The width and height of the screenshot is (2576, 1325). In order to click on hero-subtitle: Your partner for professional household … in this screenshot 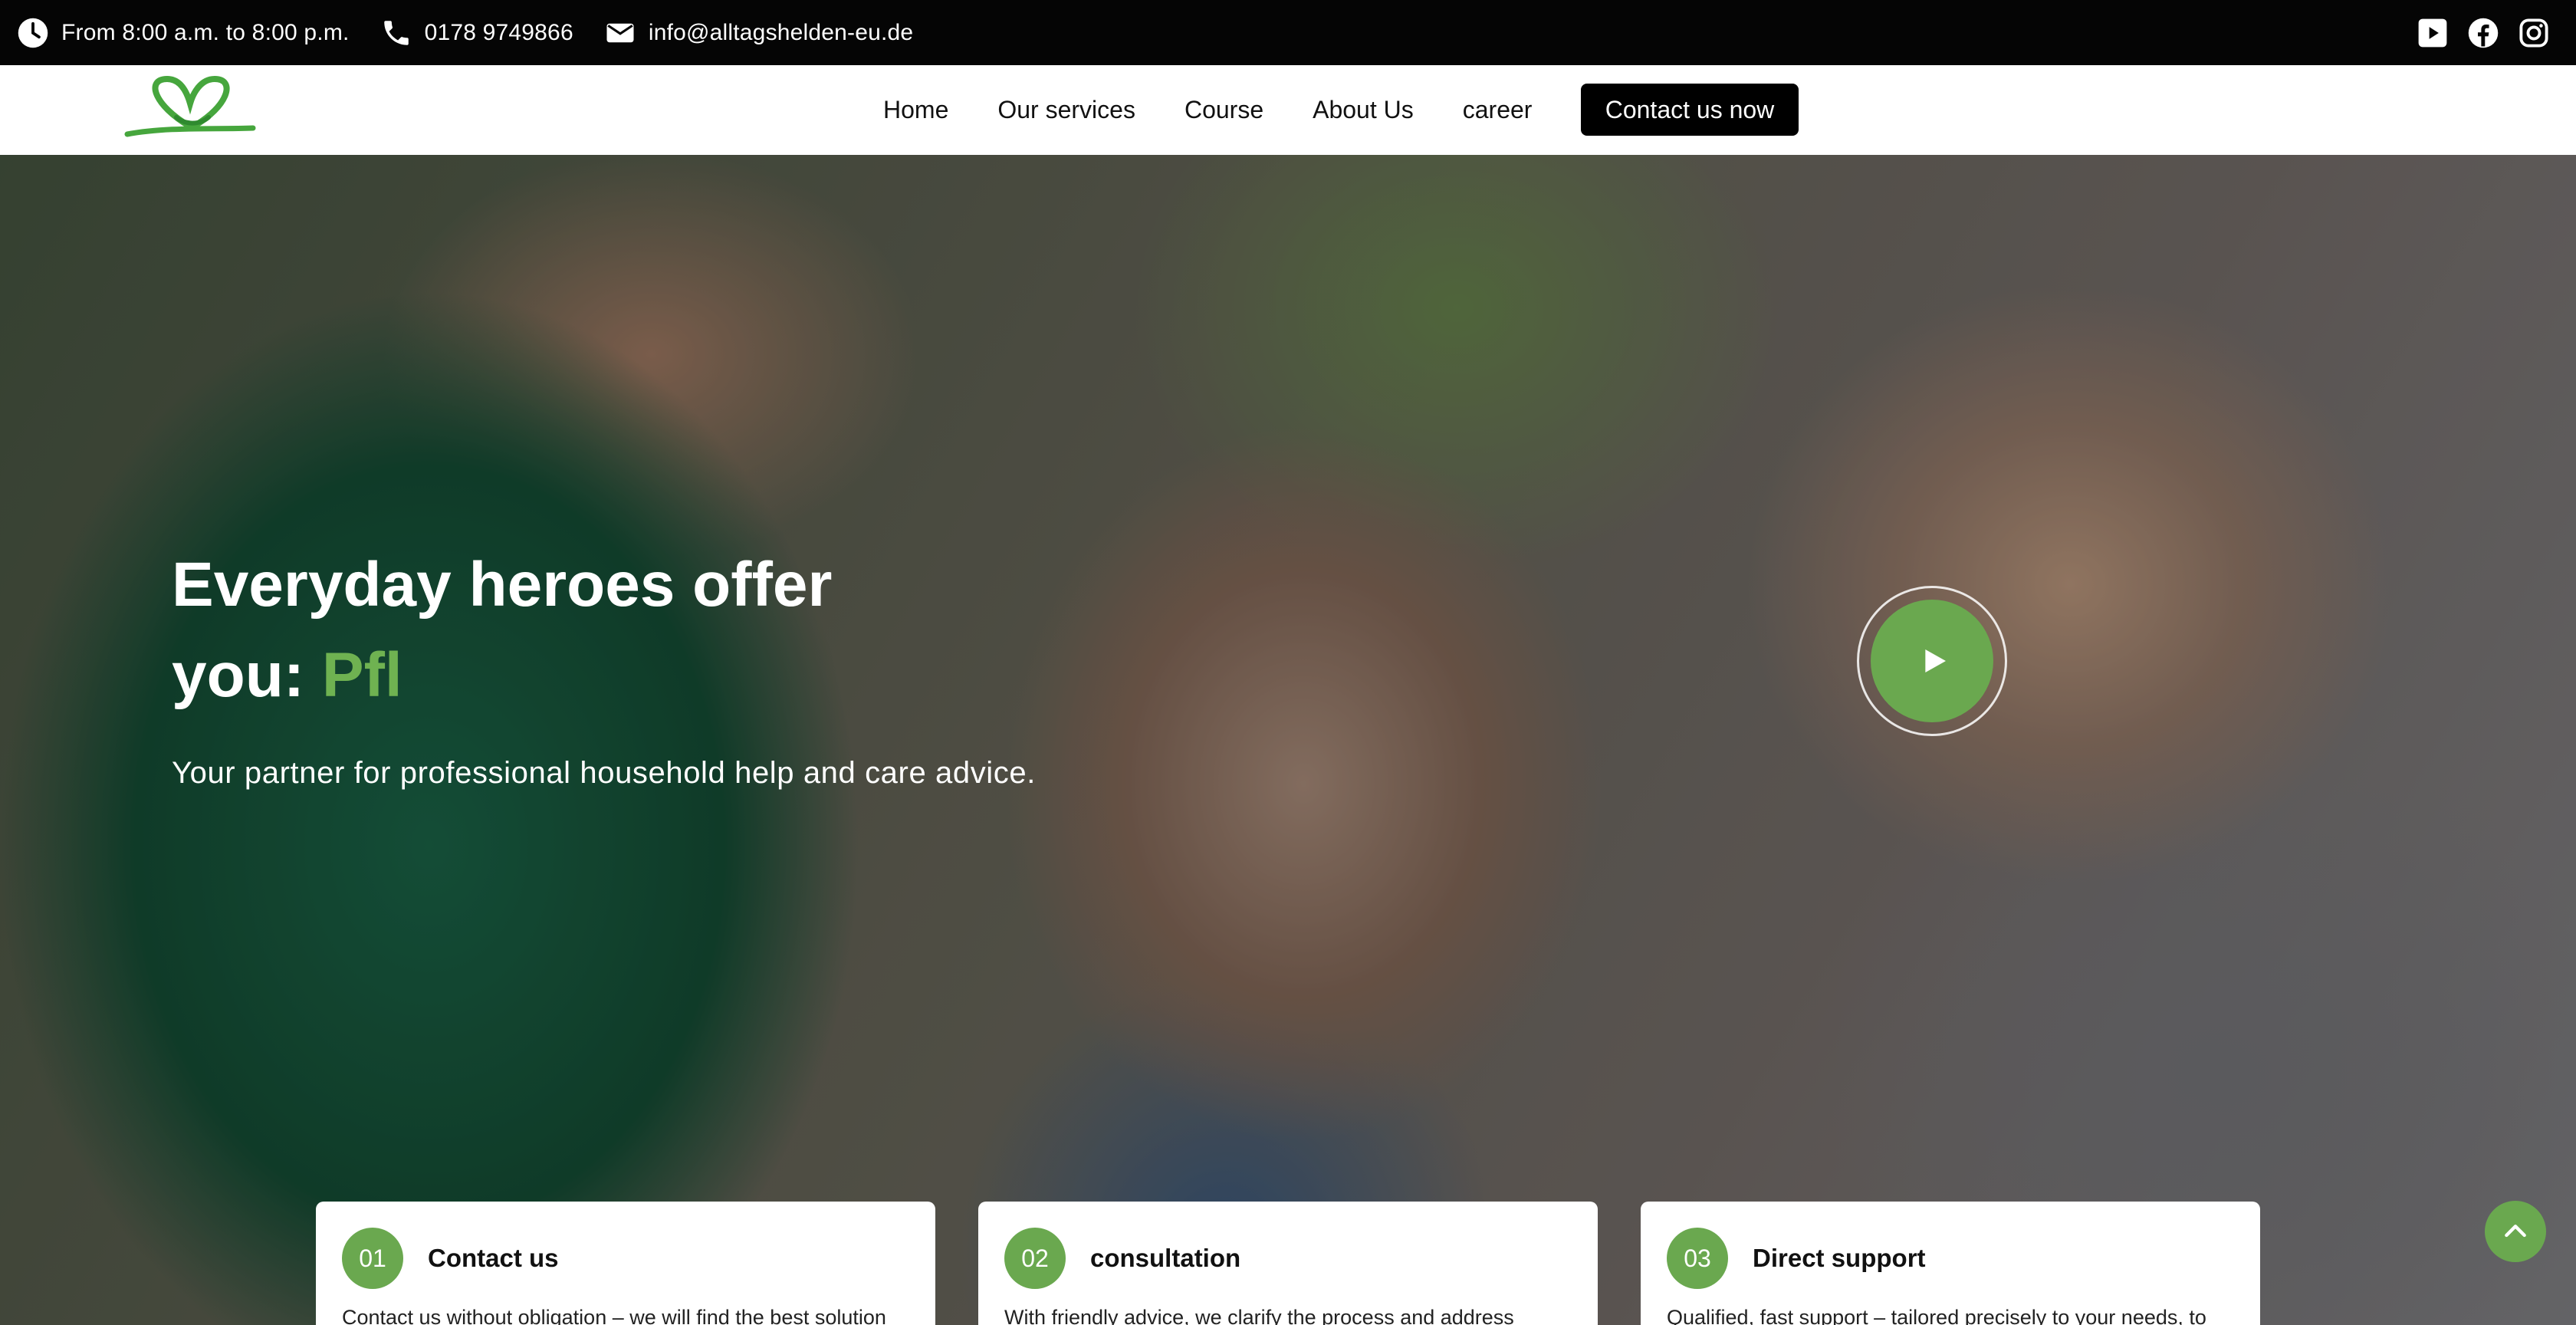, I will do `click(604, 773)`.